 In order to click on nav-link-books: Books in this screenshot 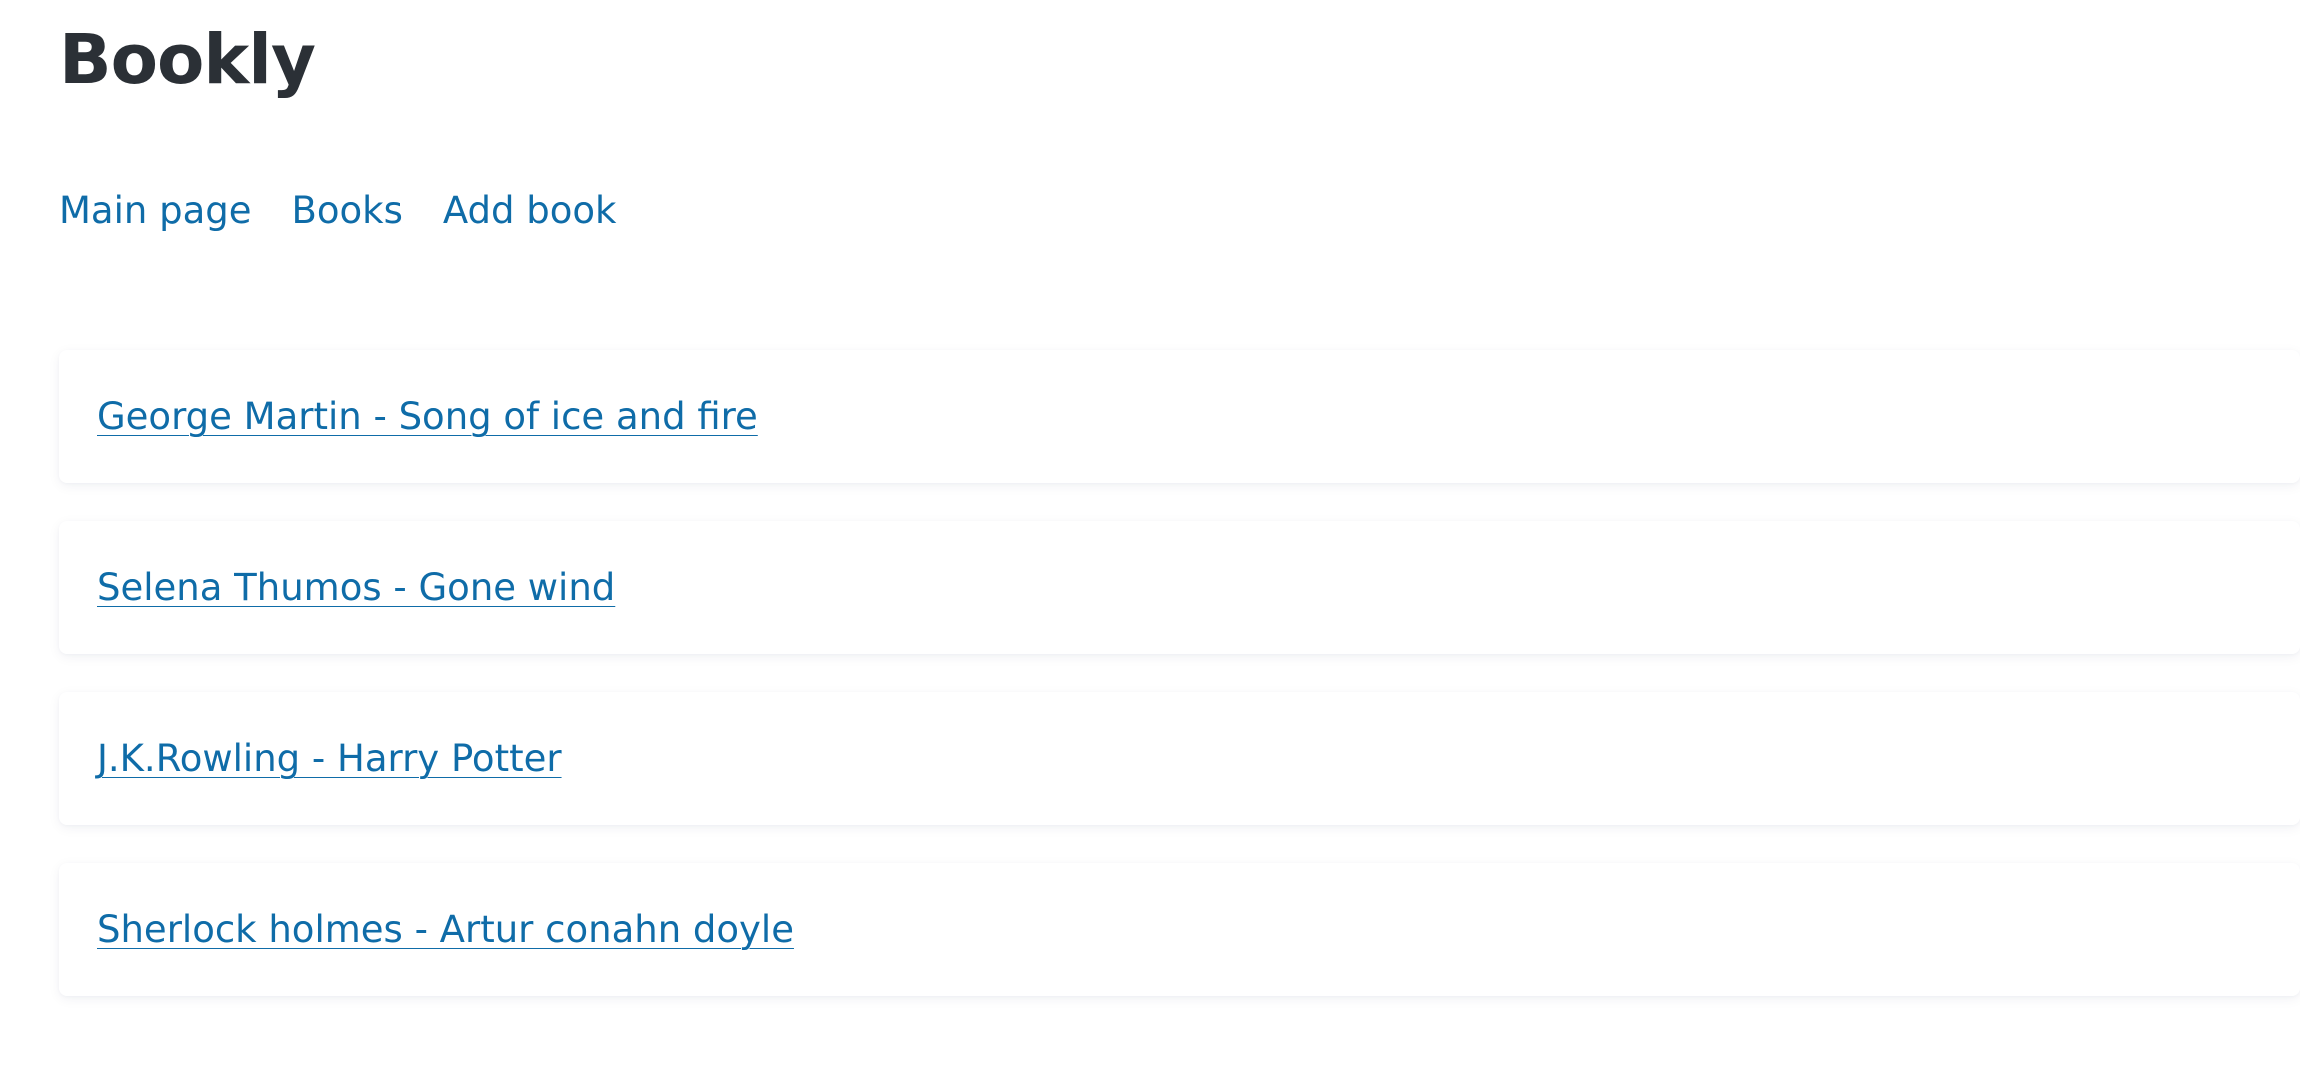, I will do `click(347, 211)`.